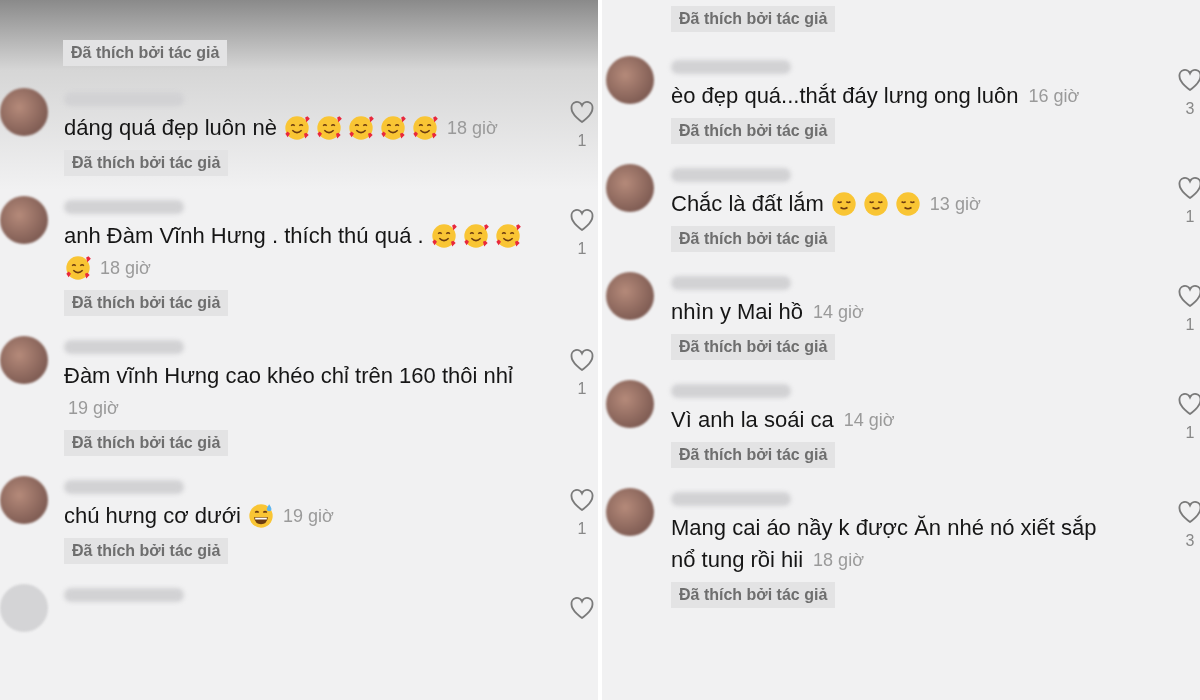 The width and height of the screenshot is (1200, 700). What do you see at coordinates (845, 96) in the screenshot?
I see `comment-text: èo đẹp quá...thắt đáy lưng ong luôn` at bounding box center [845, 96].